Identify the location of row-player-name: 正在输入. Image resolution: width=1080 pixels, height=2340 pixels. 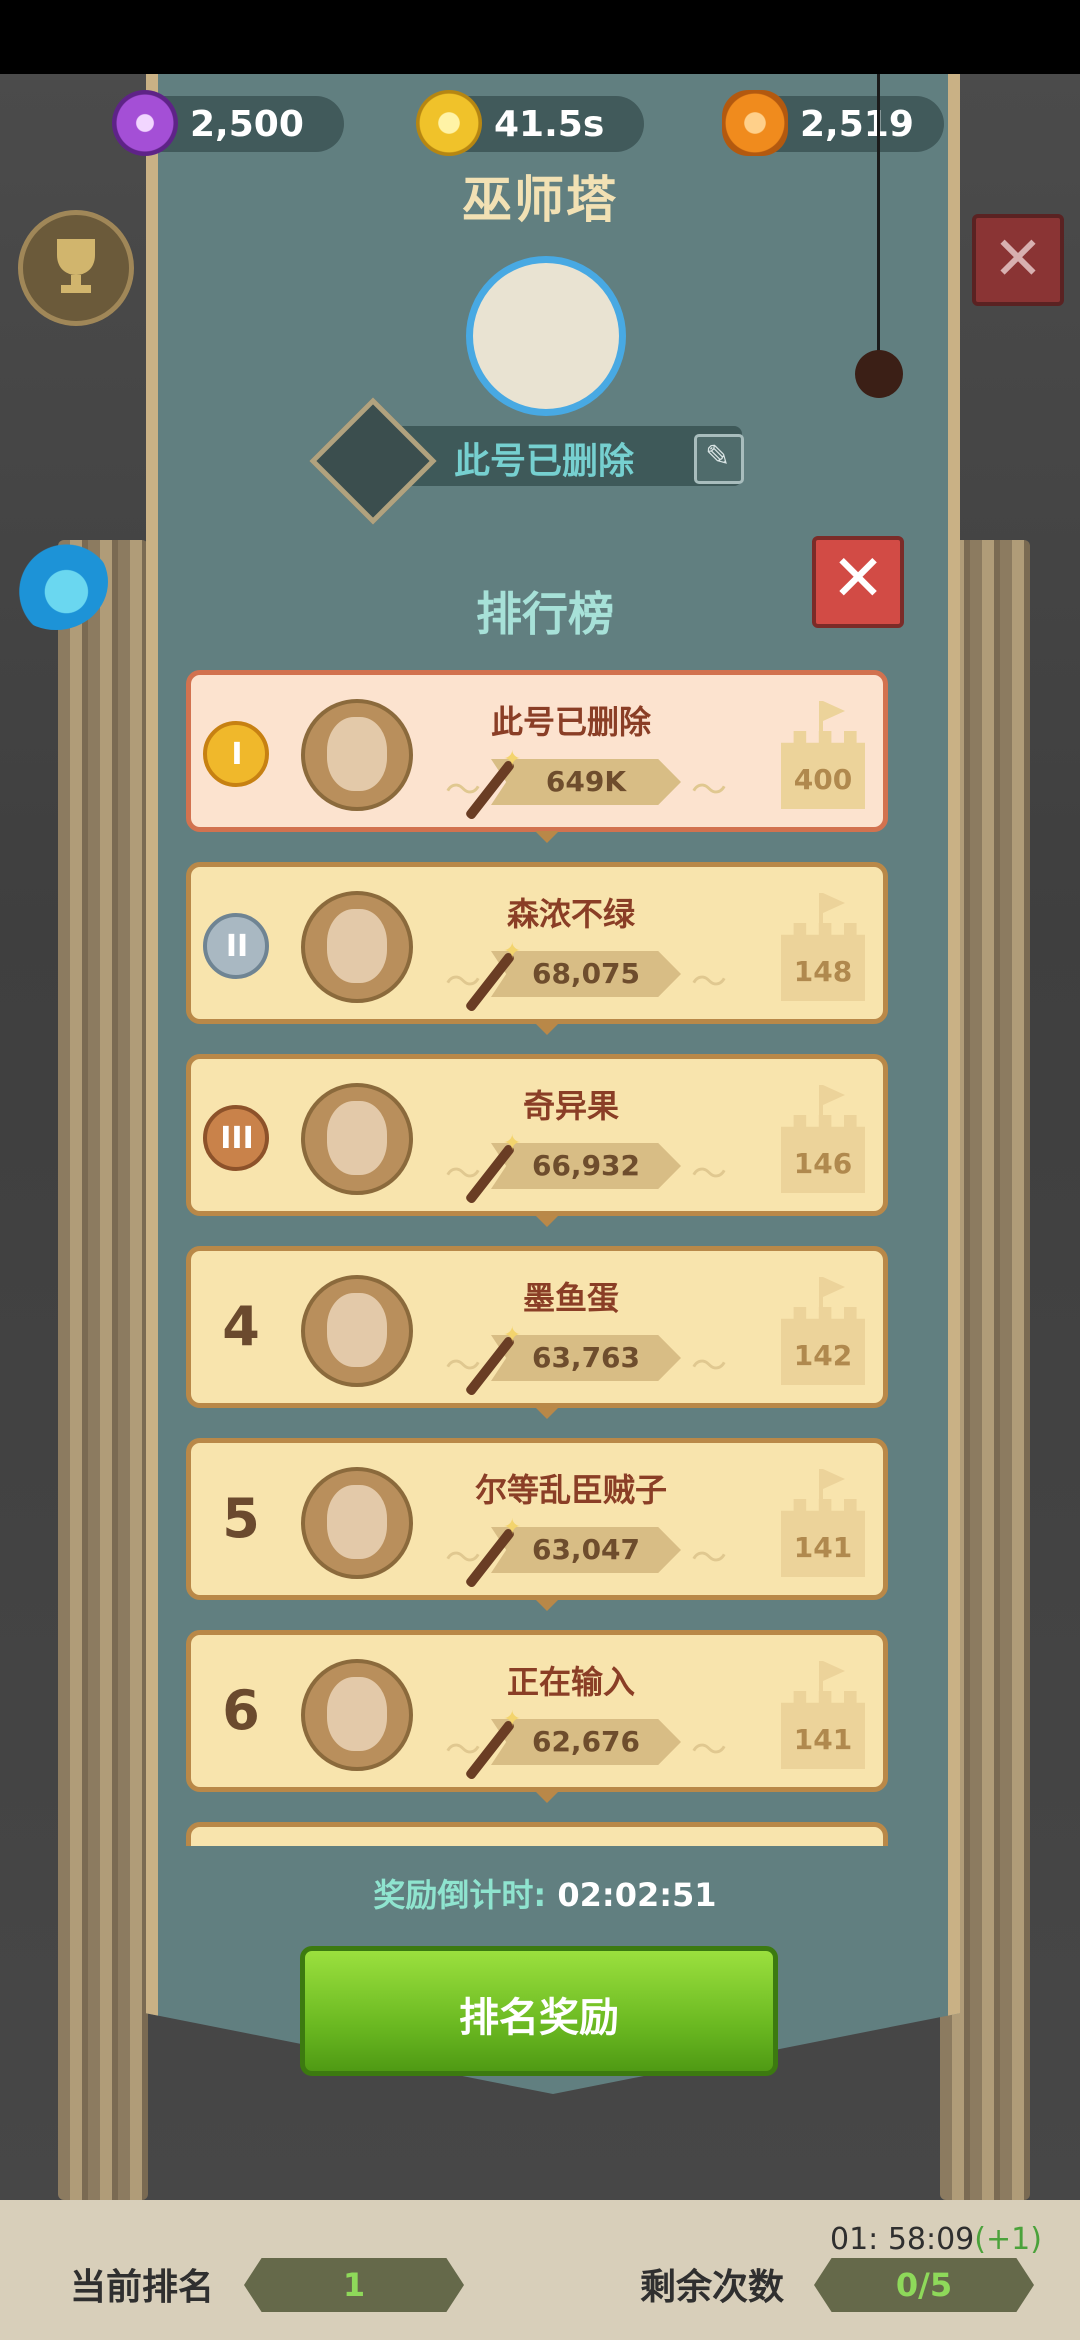
(570, 1682).